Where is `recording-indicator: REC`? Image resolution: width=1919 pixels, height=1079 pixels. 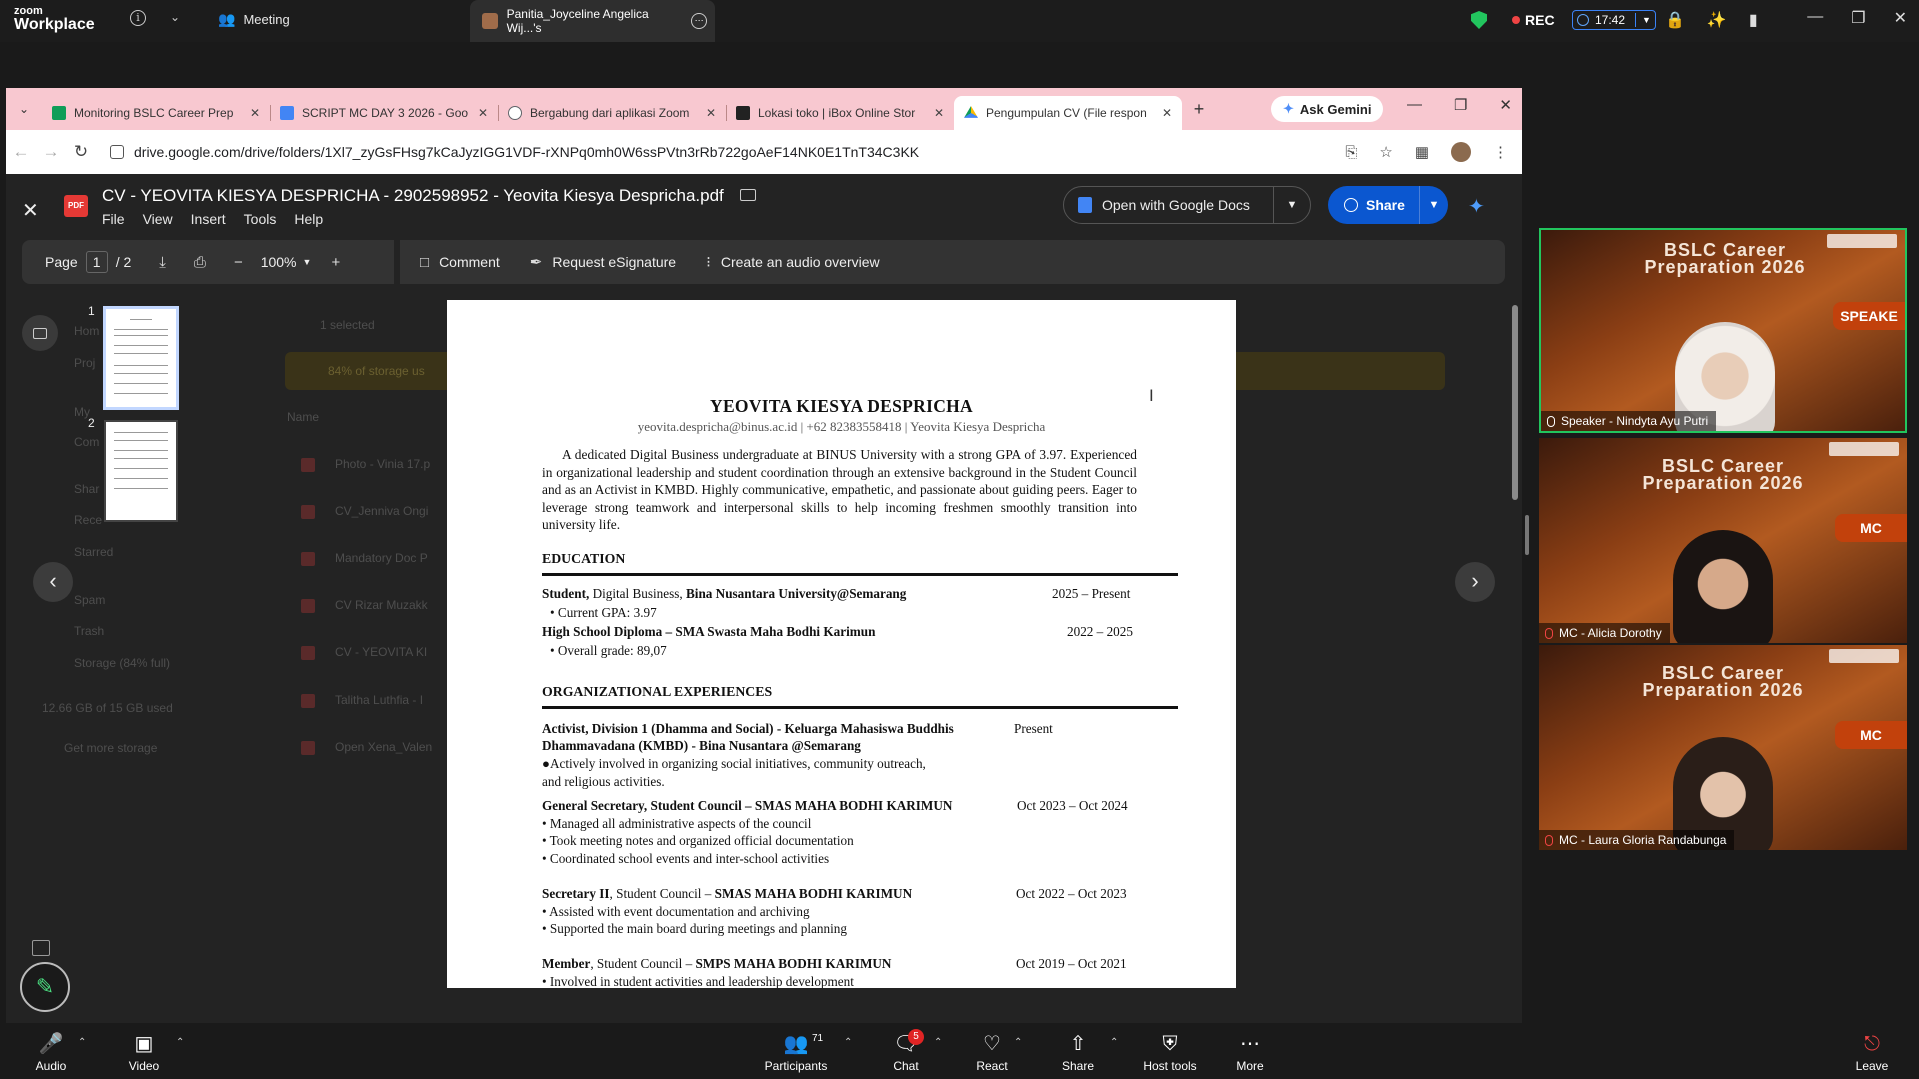
recording-indicator: REC is located at coordinates (1533, 20).